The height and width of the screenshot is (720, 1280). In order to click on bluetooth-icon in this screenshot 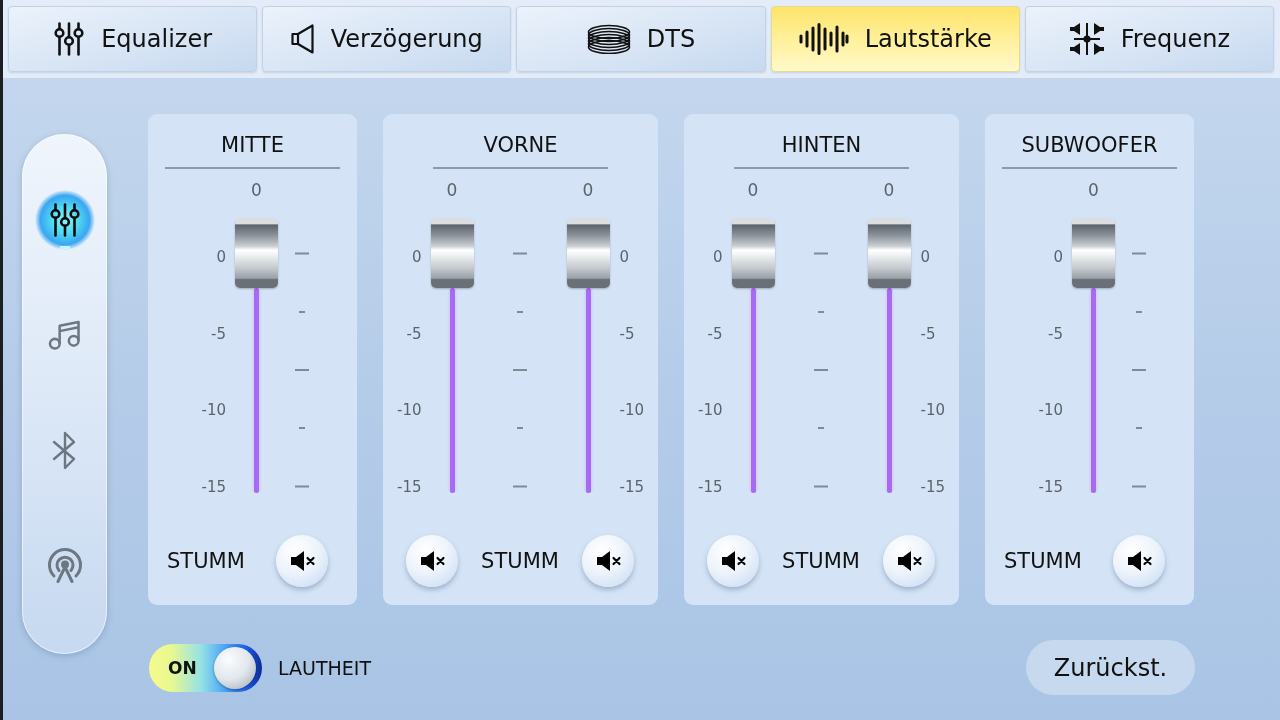, I will do `click(64, 450)`.